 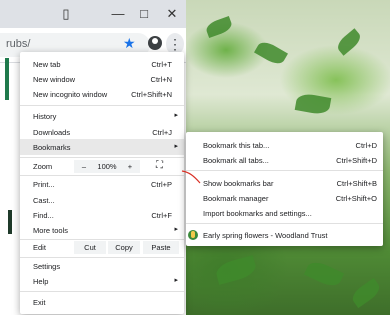 I want to click on submenu-item-label: Show bookmarks bar, so click(x=238, y=183).